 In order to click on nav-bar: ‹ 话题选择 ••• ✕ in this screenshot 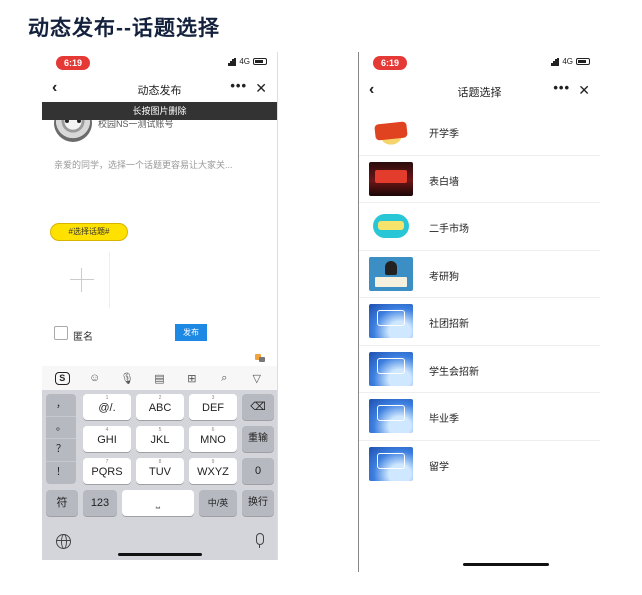, I will do `click(479, 91)`.